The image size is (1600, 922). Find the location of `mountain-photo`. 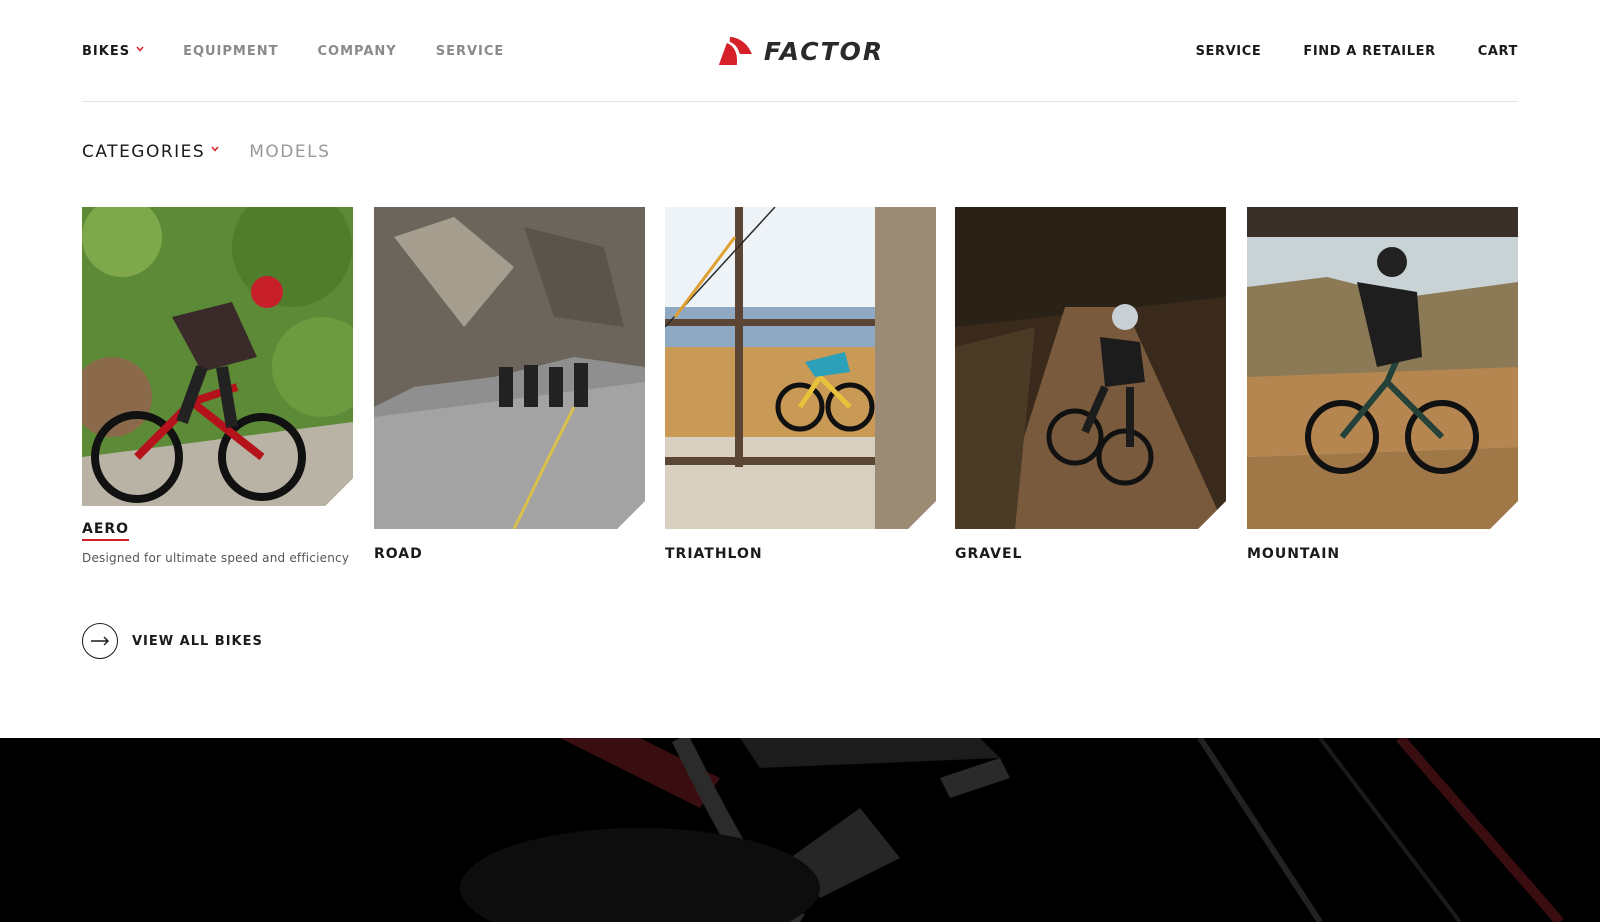

mountain-photo is located at coordinates (1382, 368).